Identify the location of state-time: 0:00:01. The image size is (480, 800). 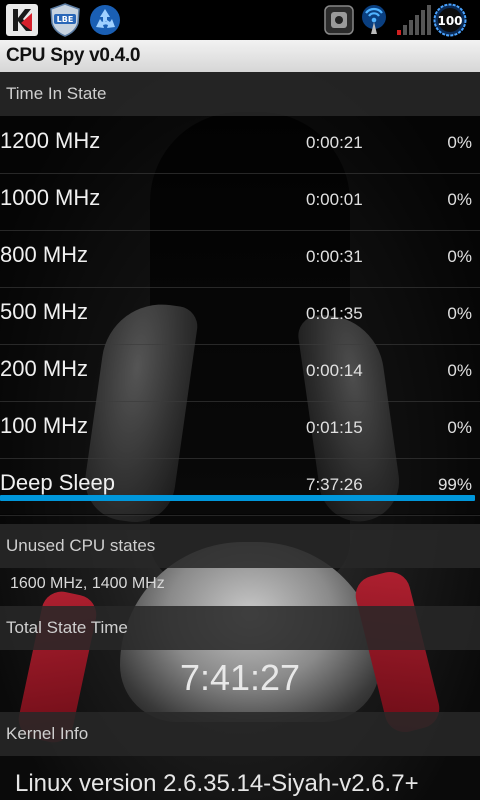
(334, 199).